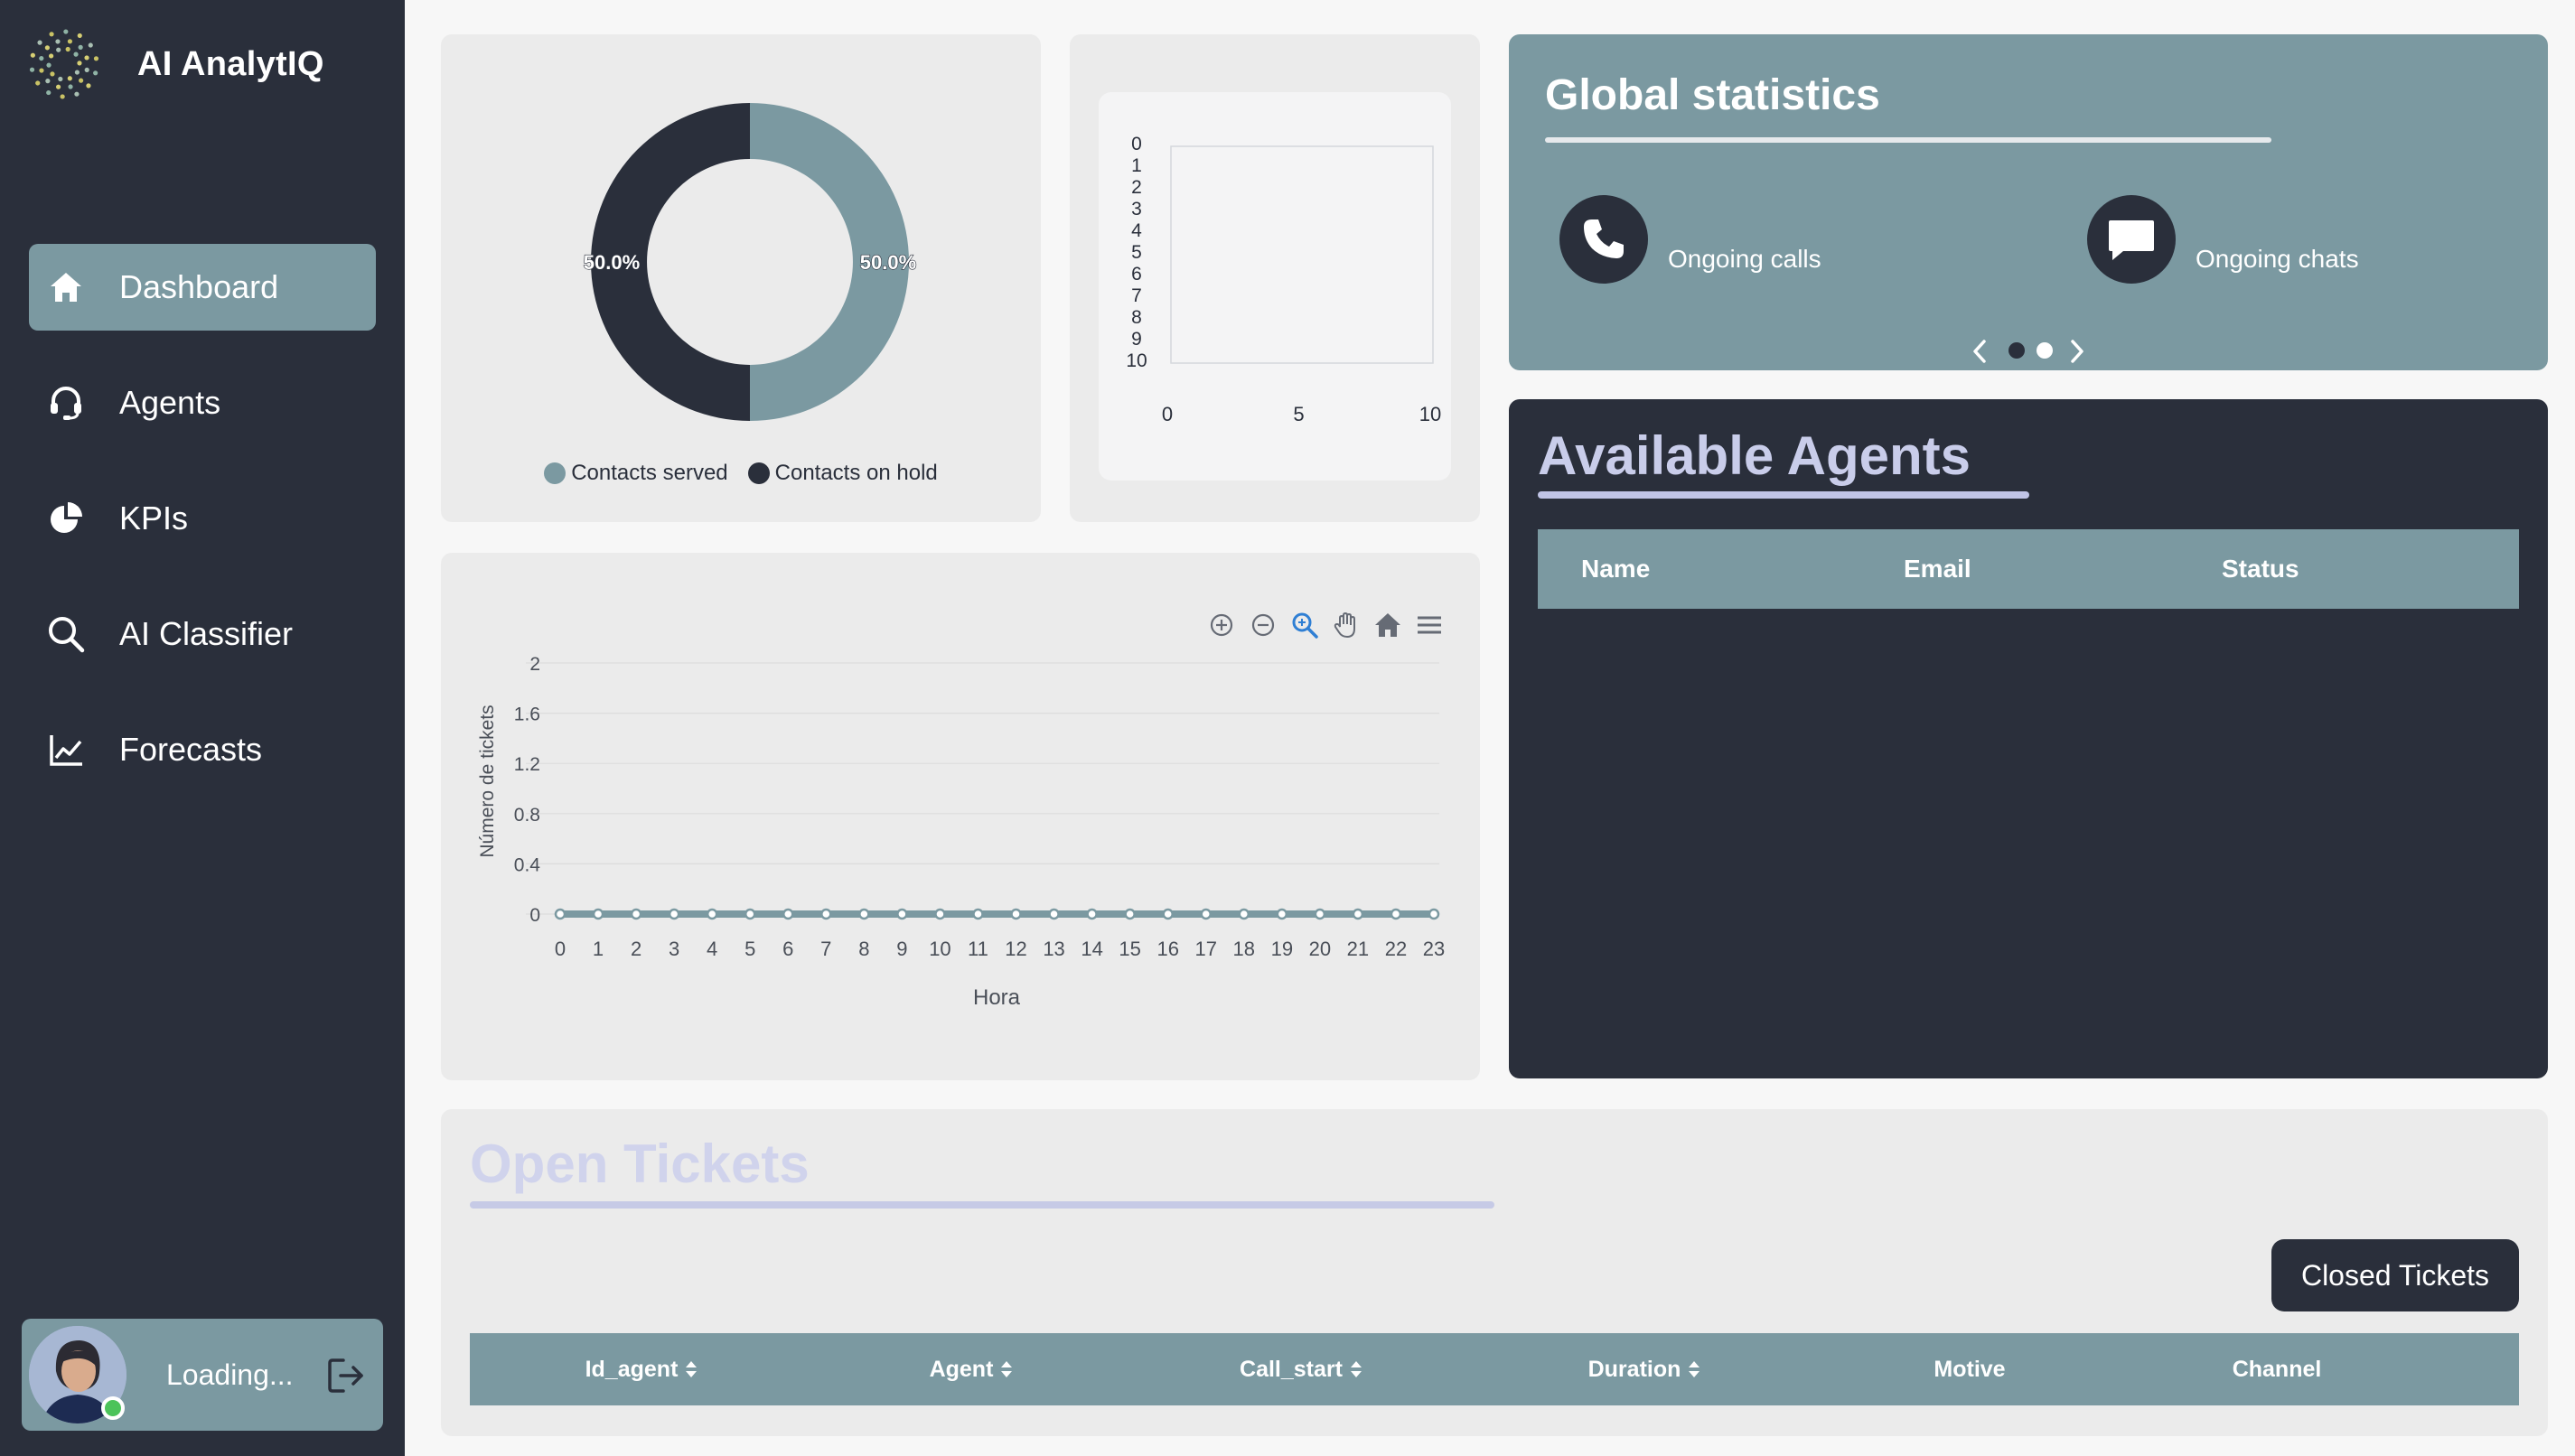 Image resolution: width=2575 pixels, height=1456 pixels. What do you see at coordinates (1320, 949) in the screenshot?
I see `x-tick-label: 20` at bounding box center [1320, 949].